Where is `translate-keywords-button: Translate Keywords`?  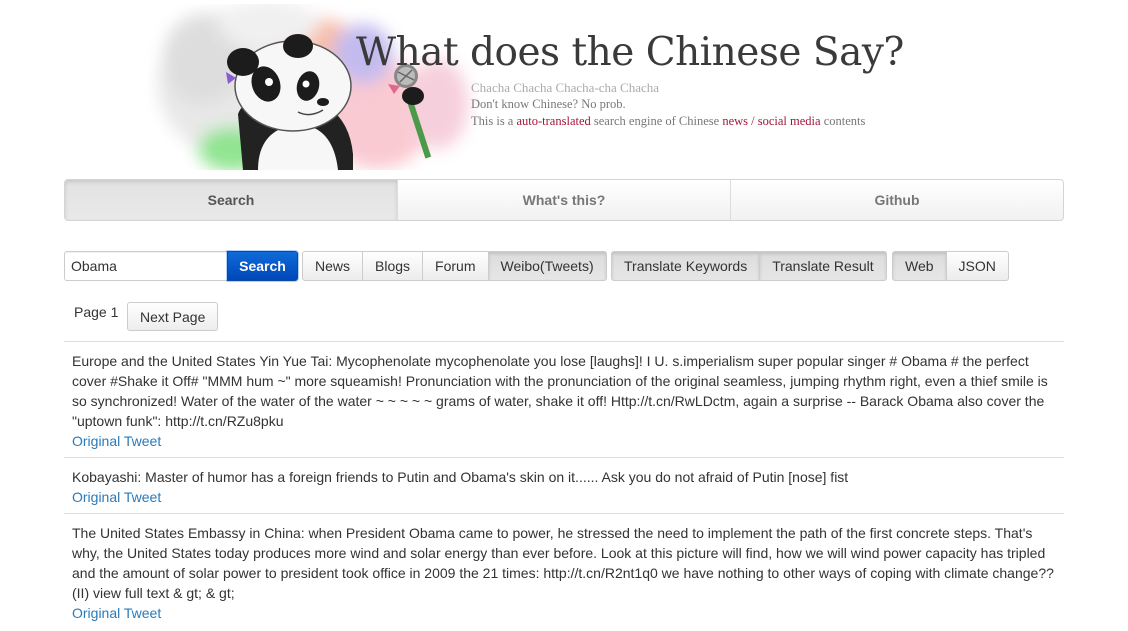
translate-keywords-button: Translate Keywords is located at coordinates (686, 266).